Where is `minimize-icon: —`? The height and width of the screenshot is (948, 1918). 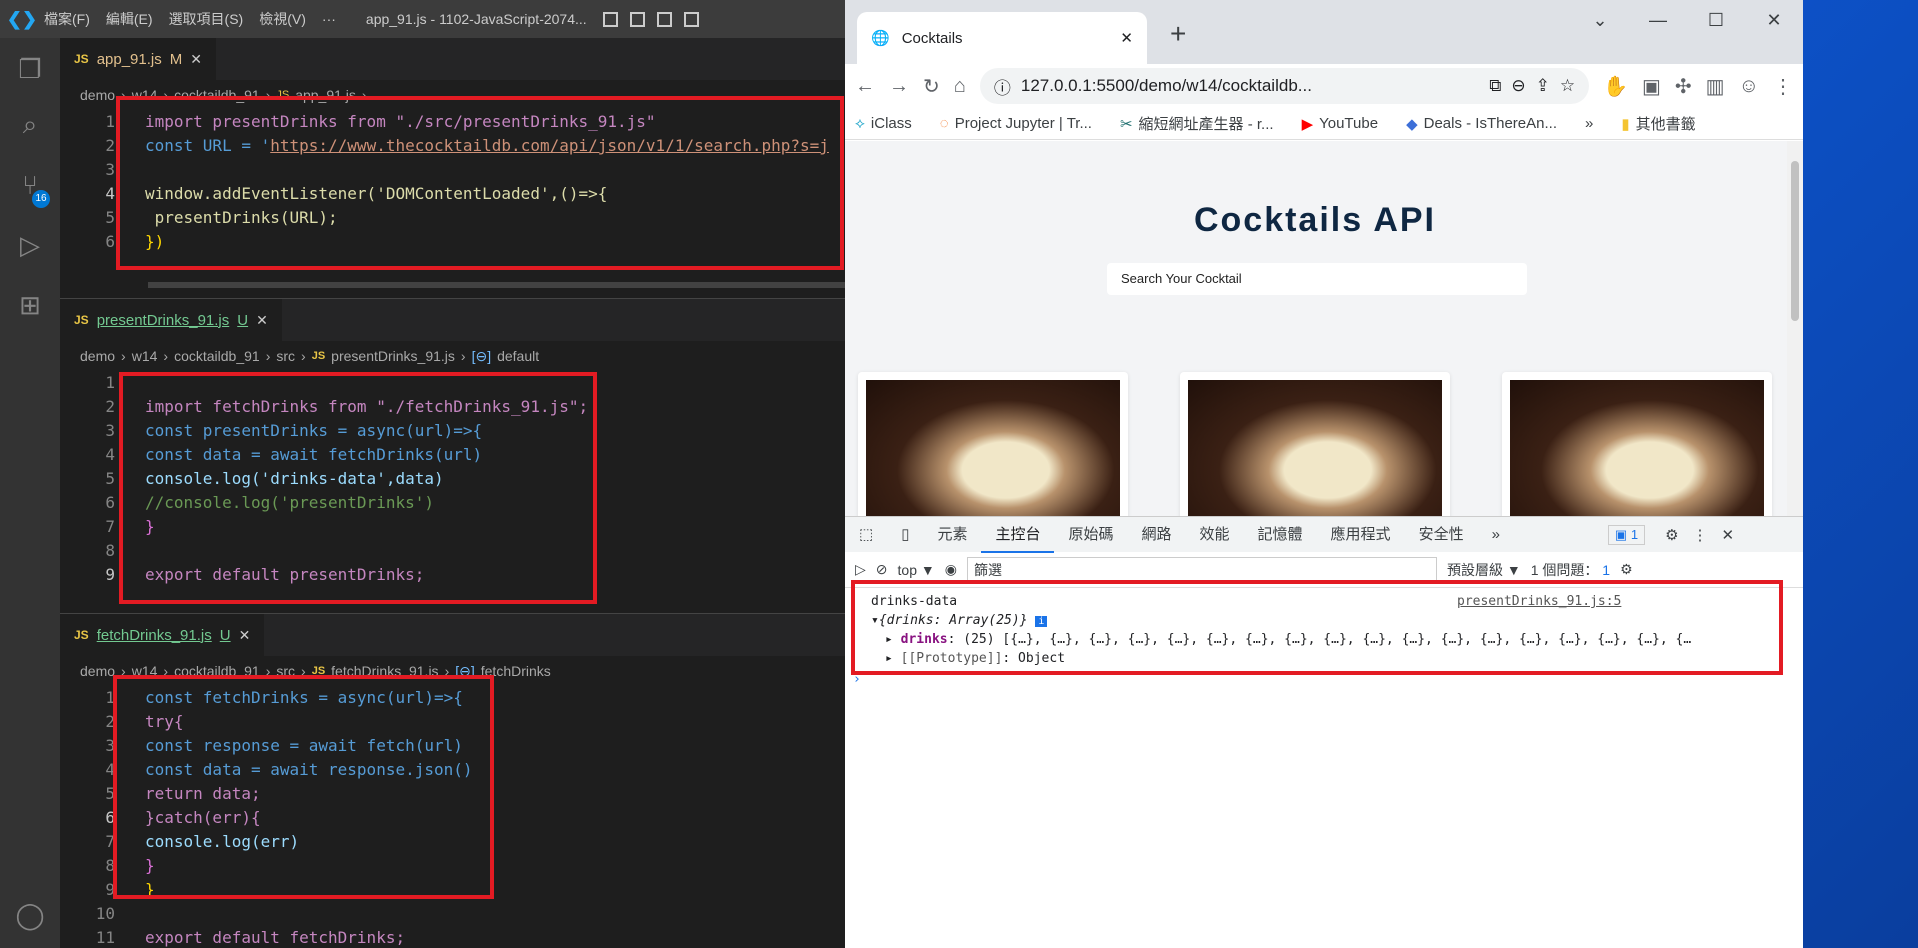
minimize-icon: — is located at coordinates (1658, 20).